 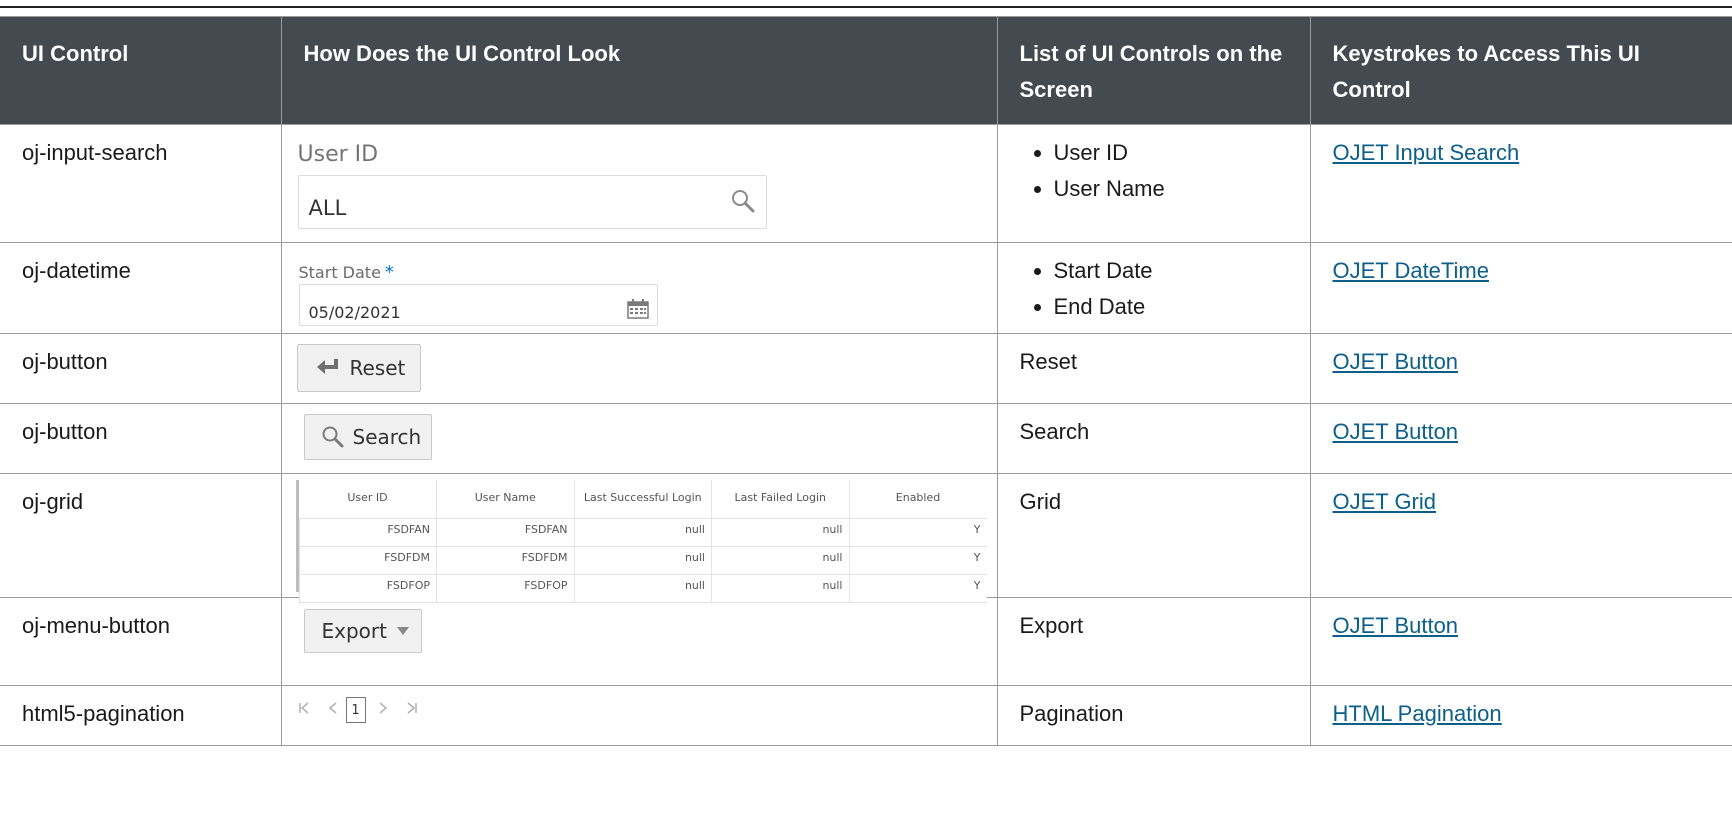 What do you see at coordinates (387, 437) in the screenshot?
I see `search-button-label: Search` at bounding box center [387, 437].